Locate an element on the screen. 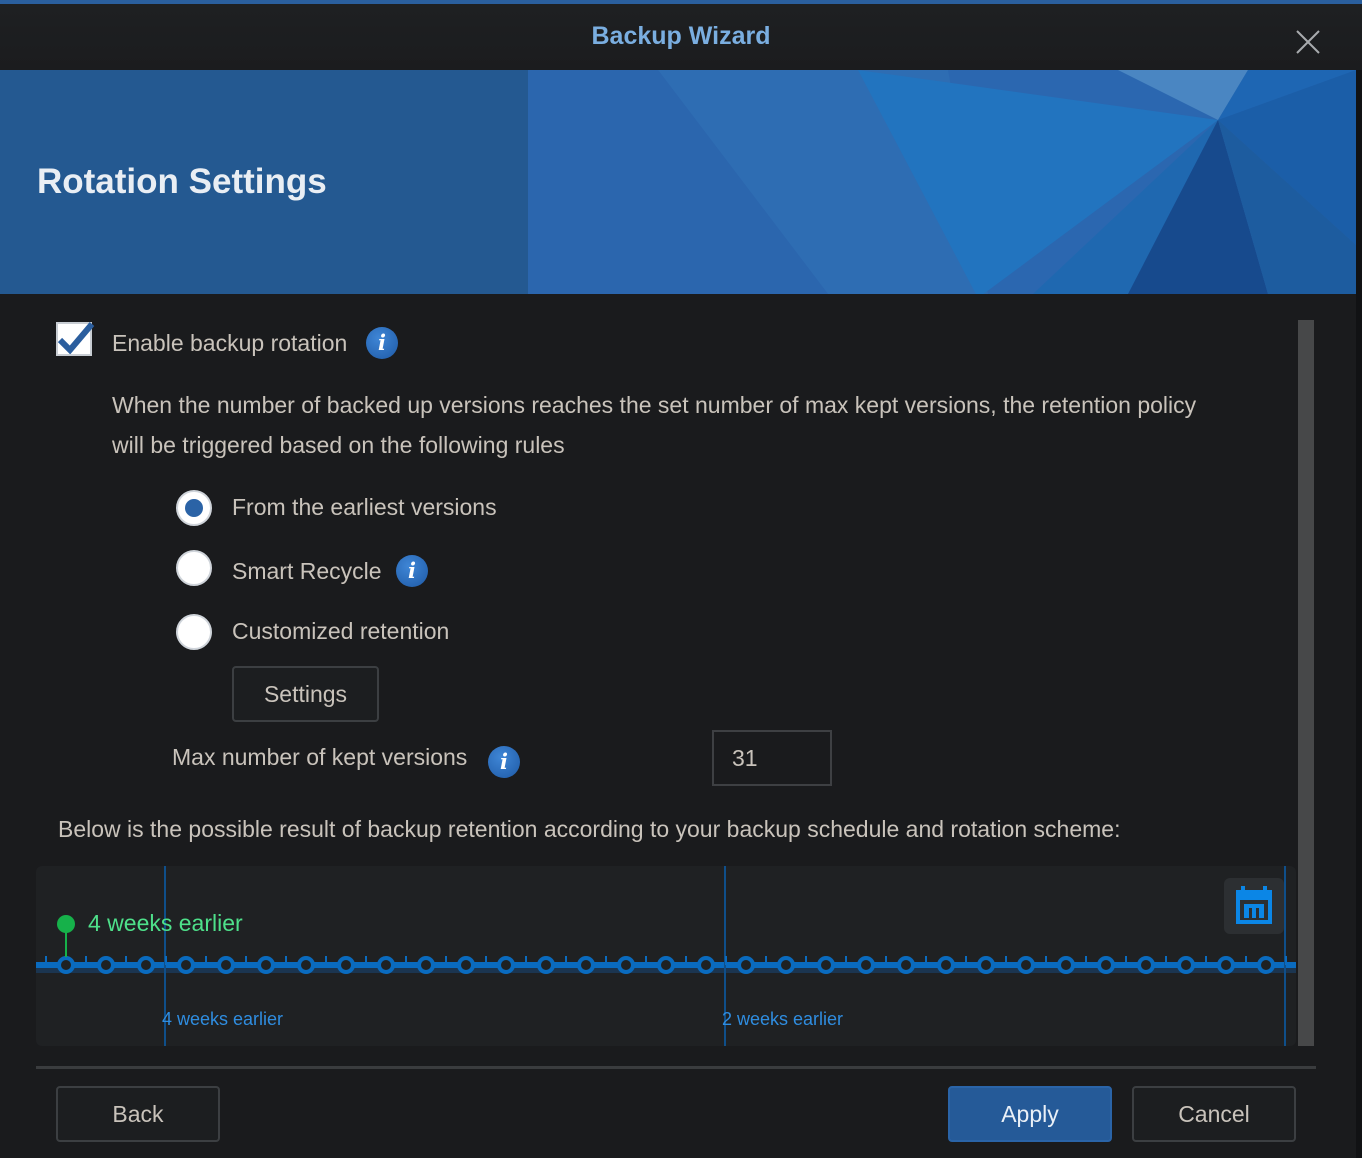 Image resolution: width=1362 pixels, height=1158 pixels. calendar-icon is located at coordinates (1254, 906).